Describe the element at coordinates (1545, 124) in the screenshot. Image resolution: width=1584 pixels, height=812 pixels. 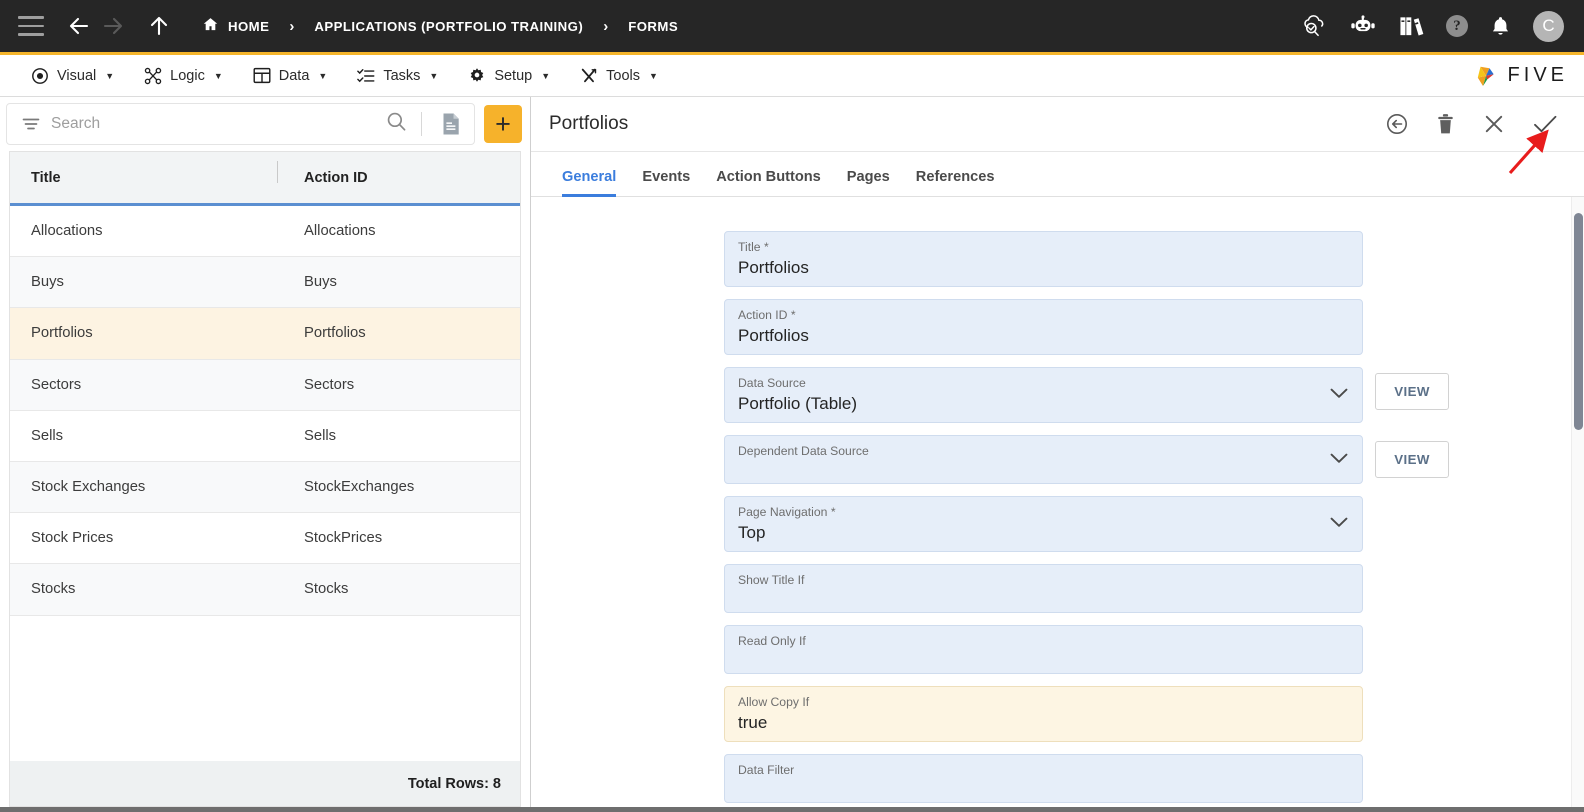
I see `save-check-icon` at that location.